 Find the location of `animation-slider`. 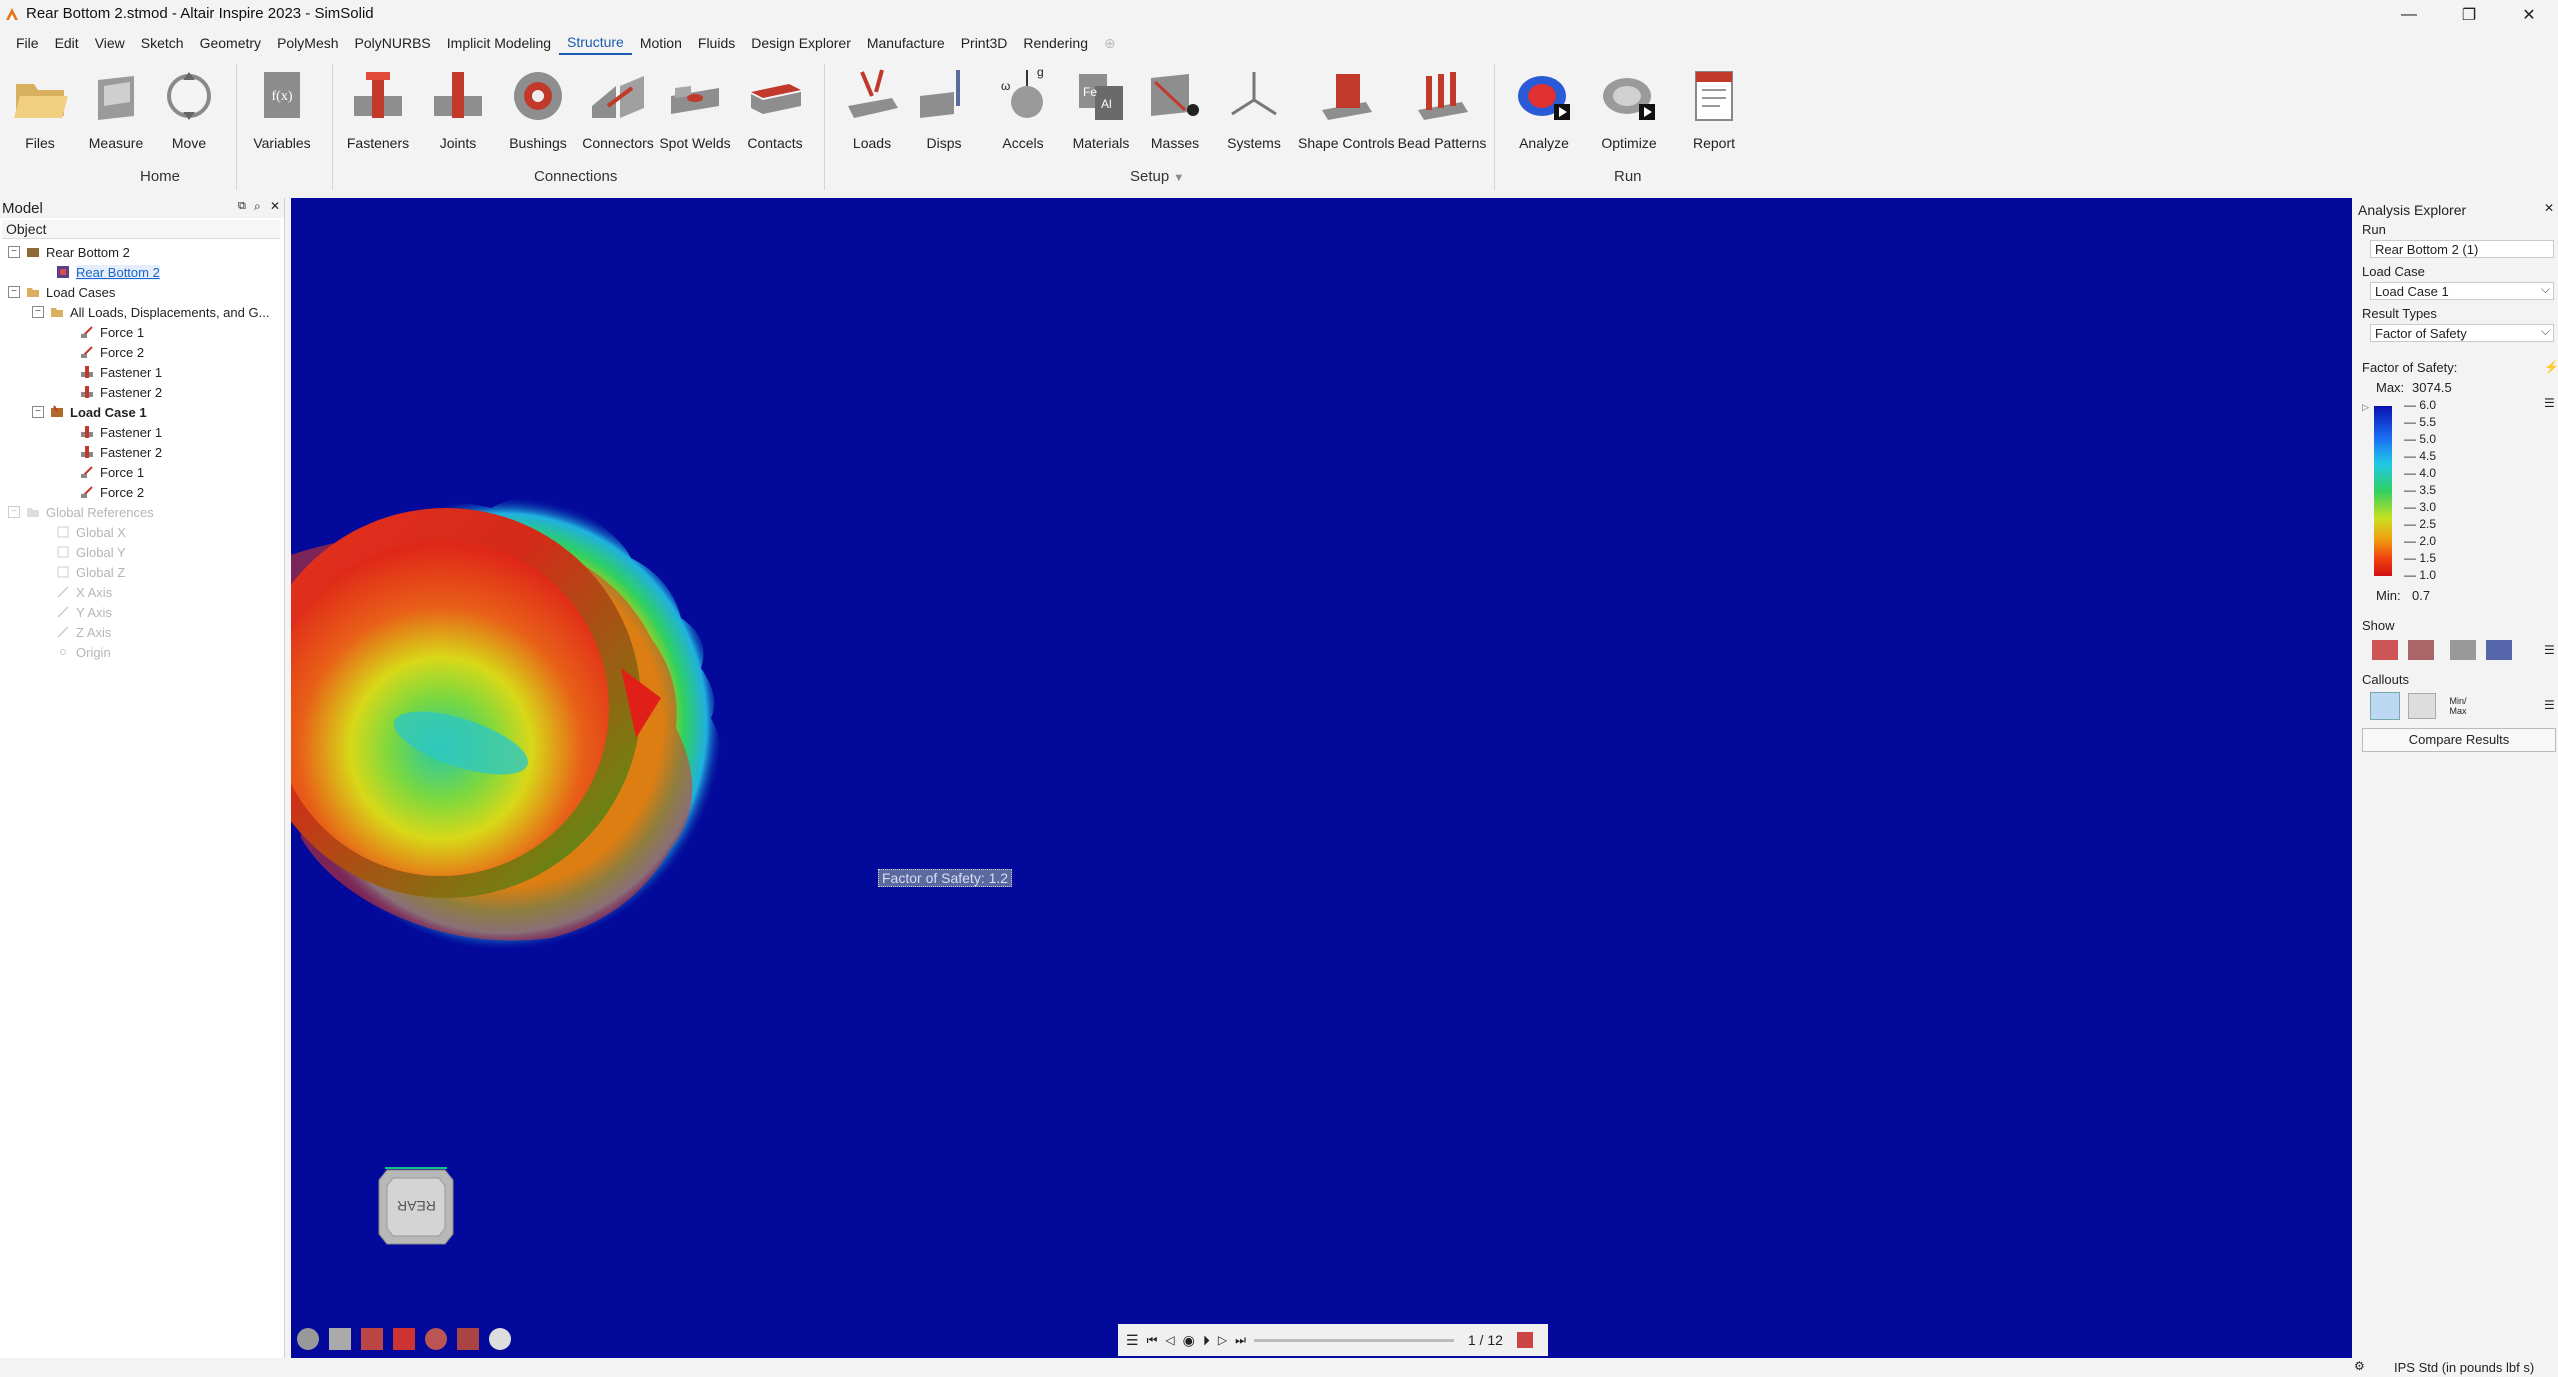

animation-slider is located at coordinates (1353, 1340).